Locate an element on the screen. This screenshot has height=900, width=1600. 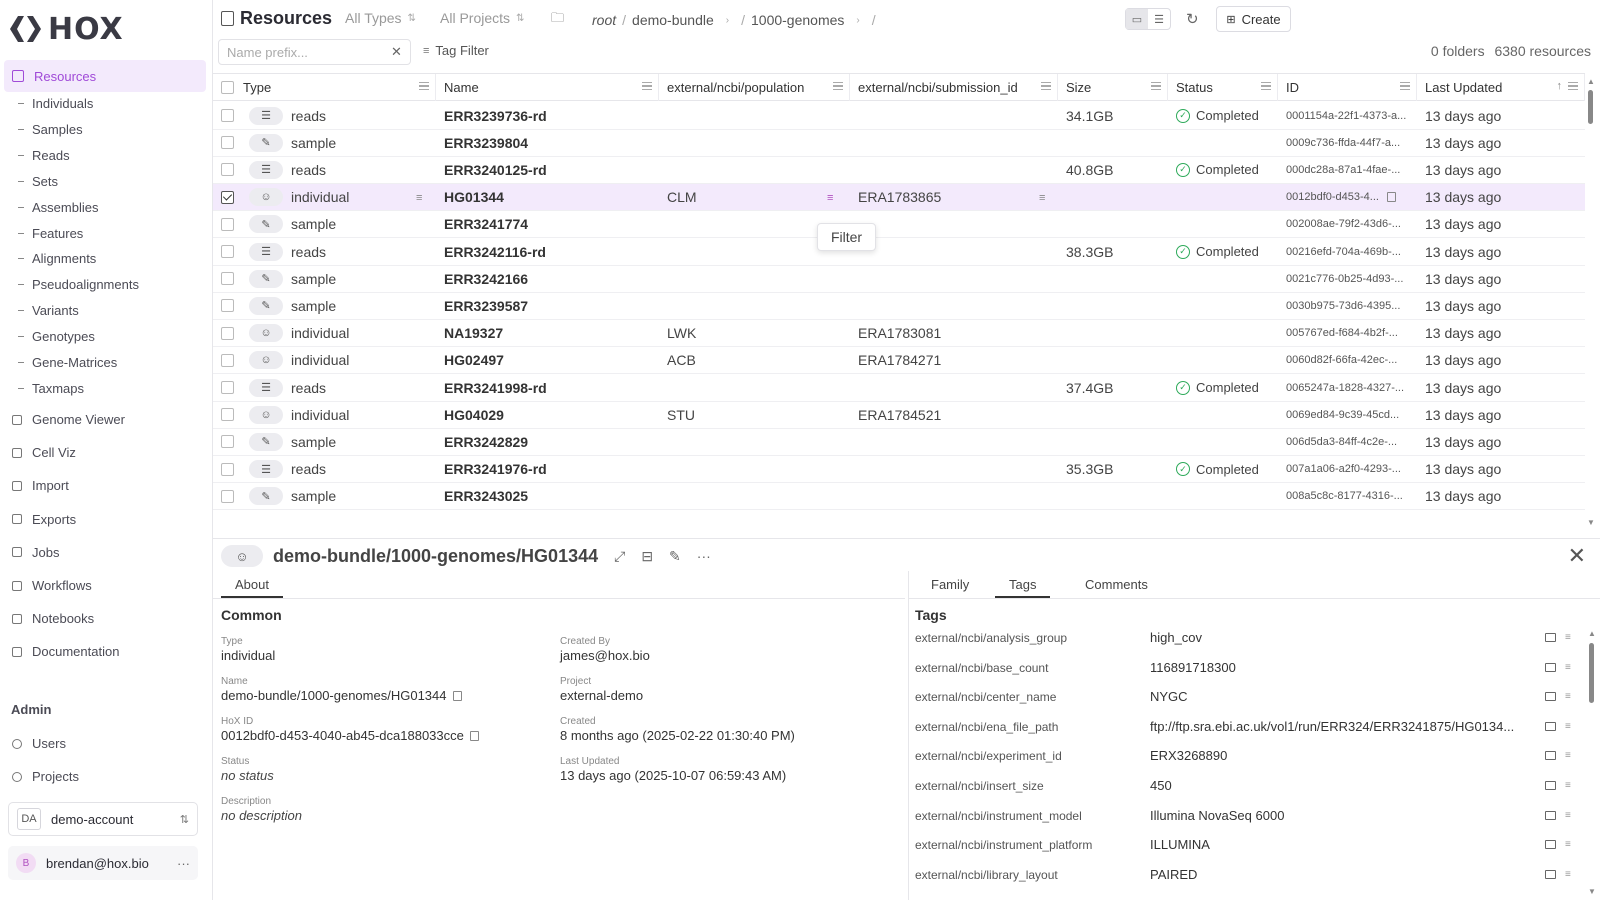
sidebar-item: Genome Viewer is located at coordinates (68, 419).